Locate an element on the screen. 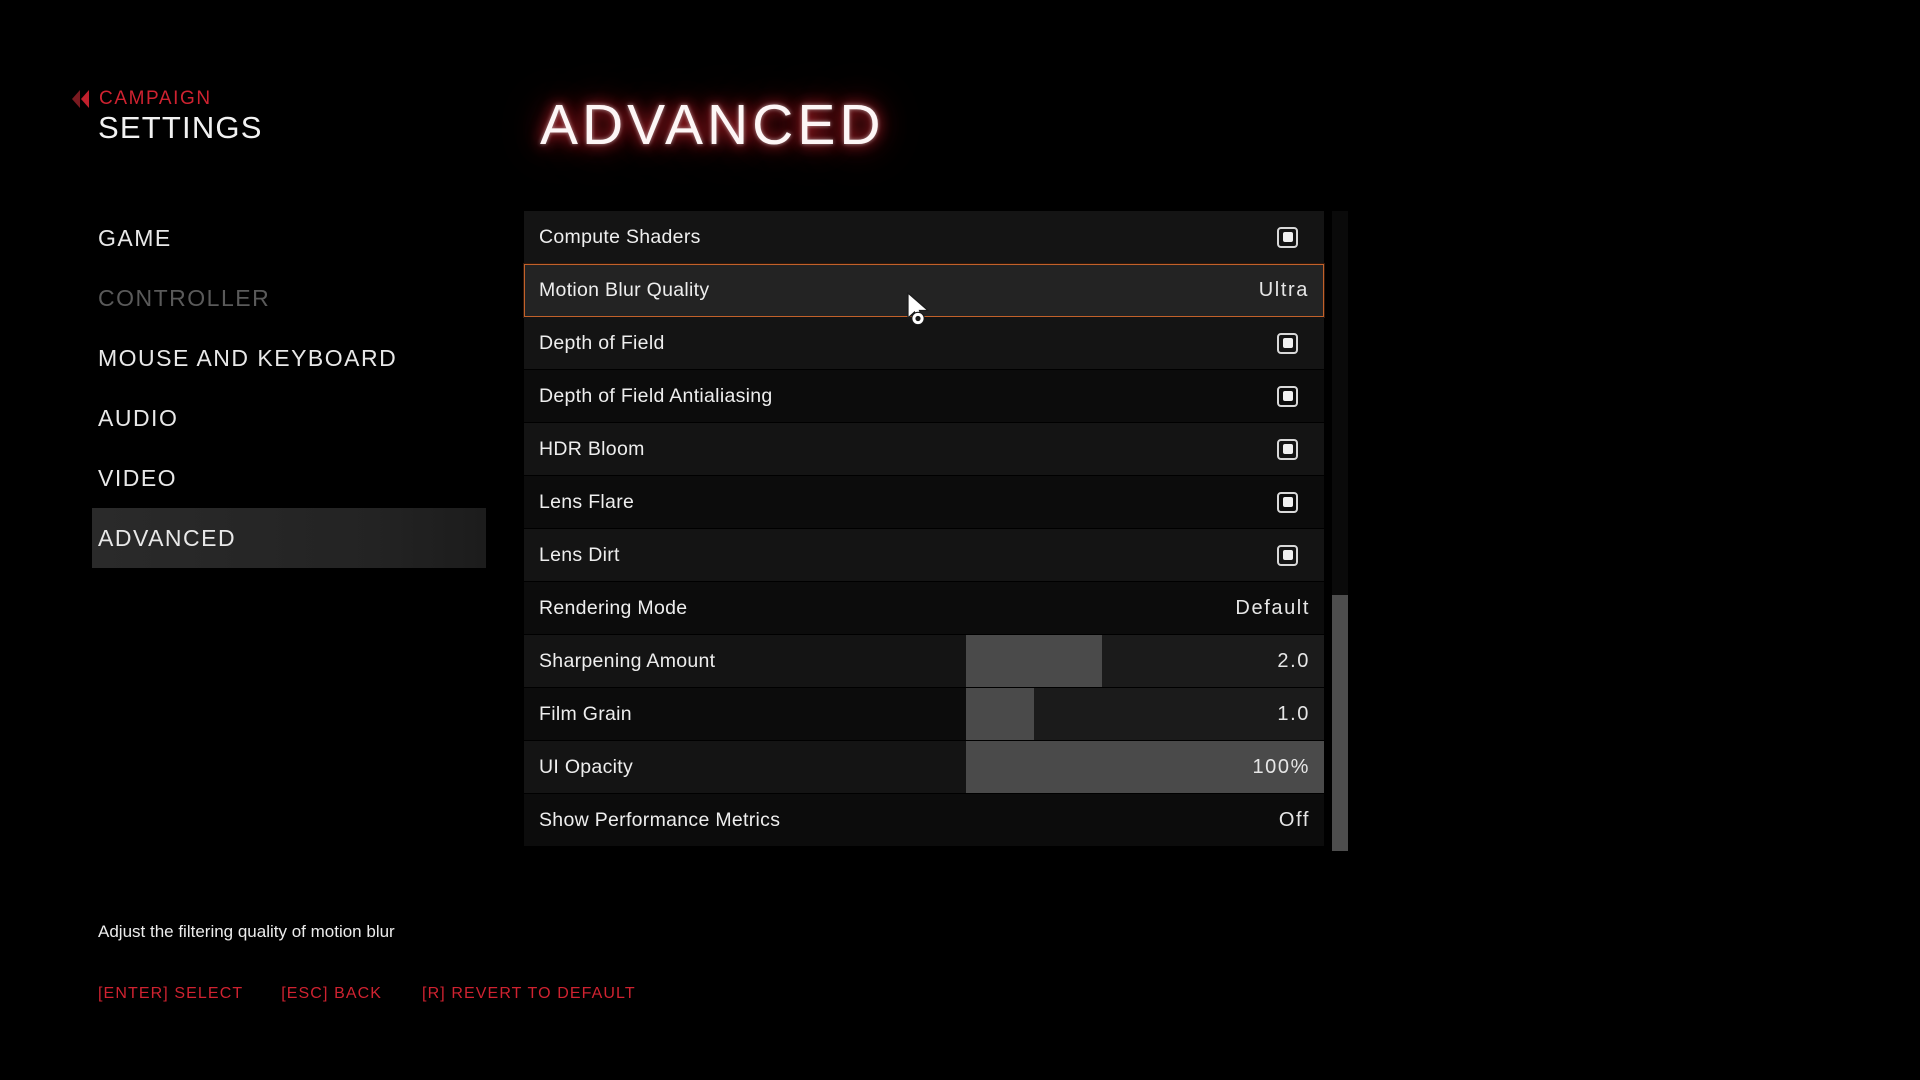  setting-row: UI Opacity 100% is located at coordinates (924, 767).